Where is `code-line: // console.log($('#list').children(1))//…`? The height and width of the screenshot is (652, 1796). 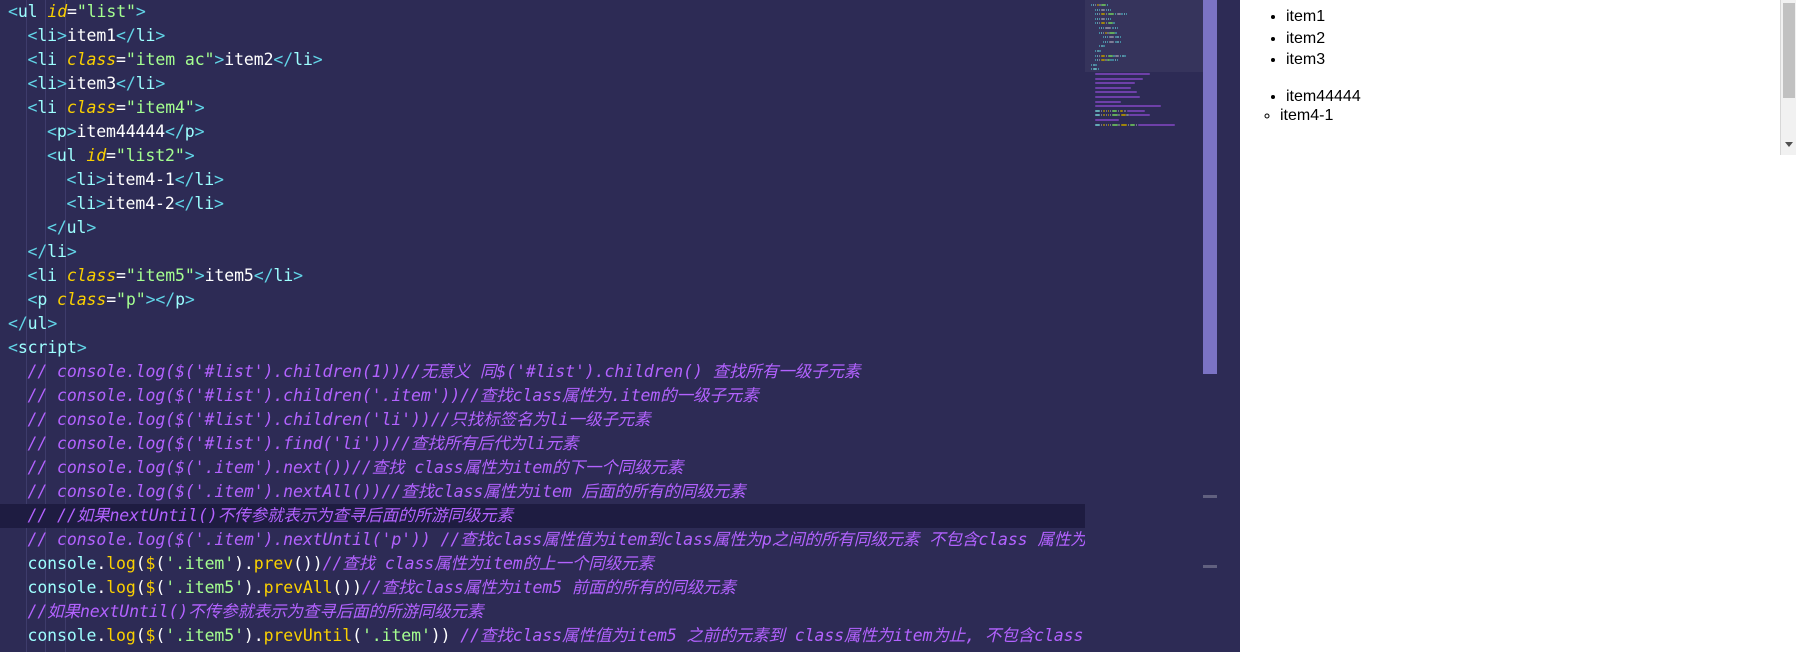 code-line: // console.log($('#list').children(1))//… is located at coordinates (542, 372).